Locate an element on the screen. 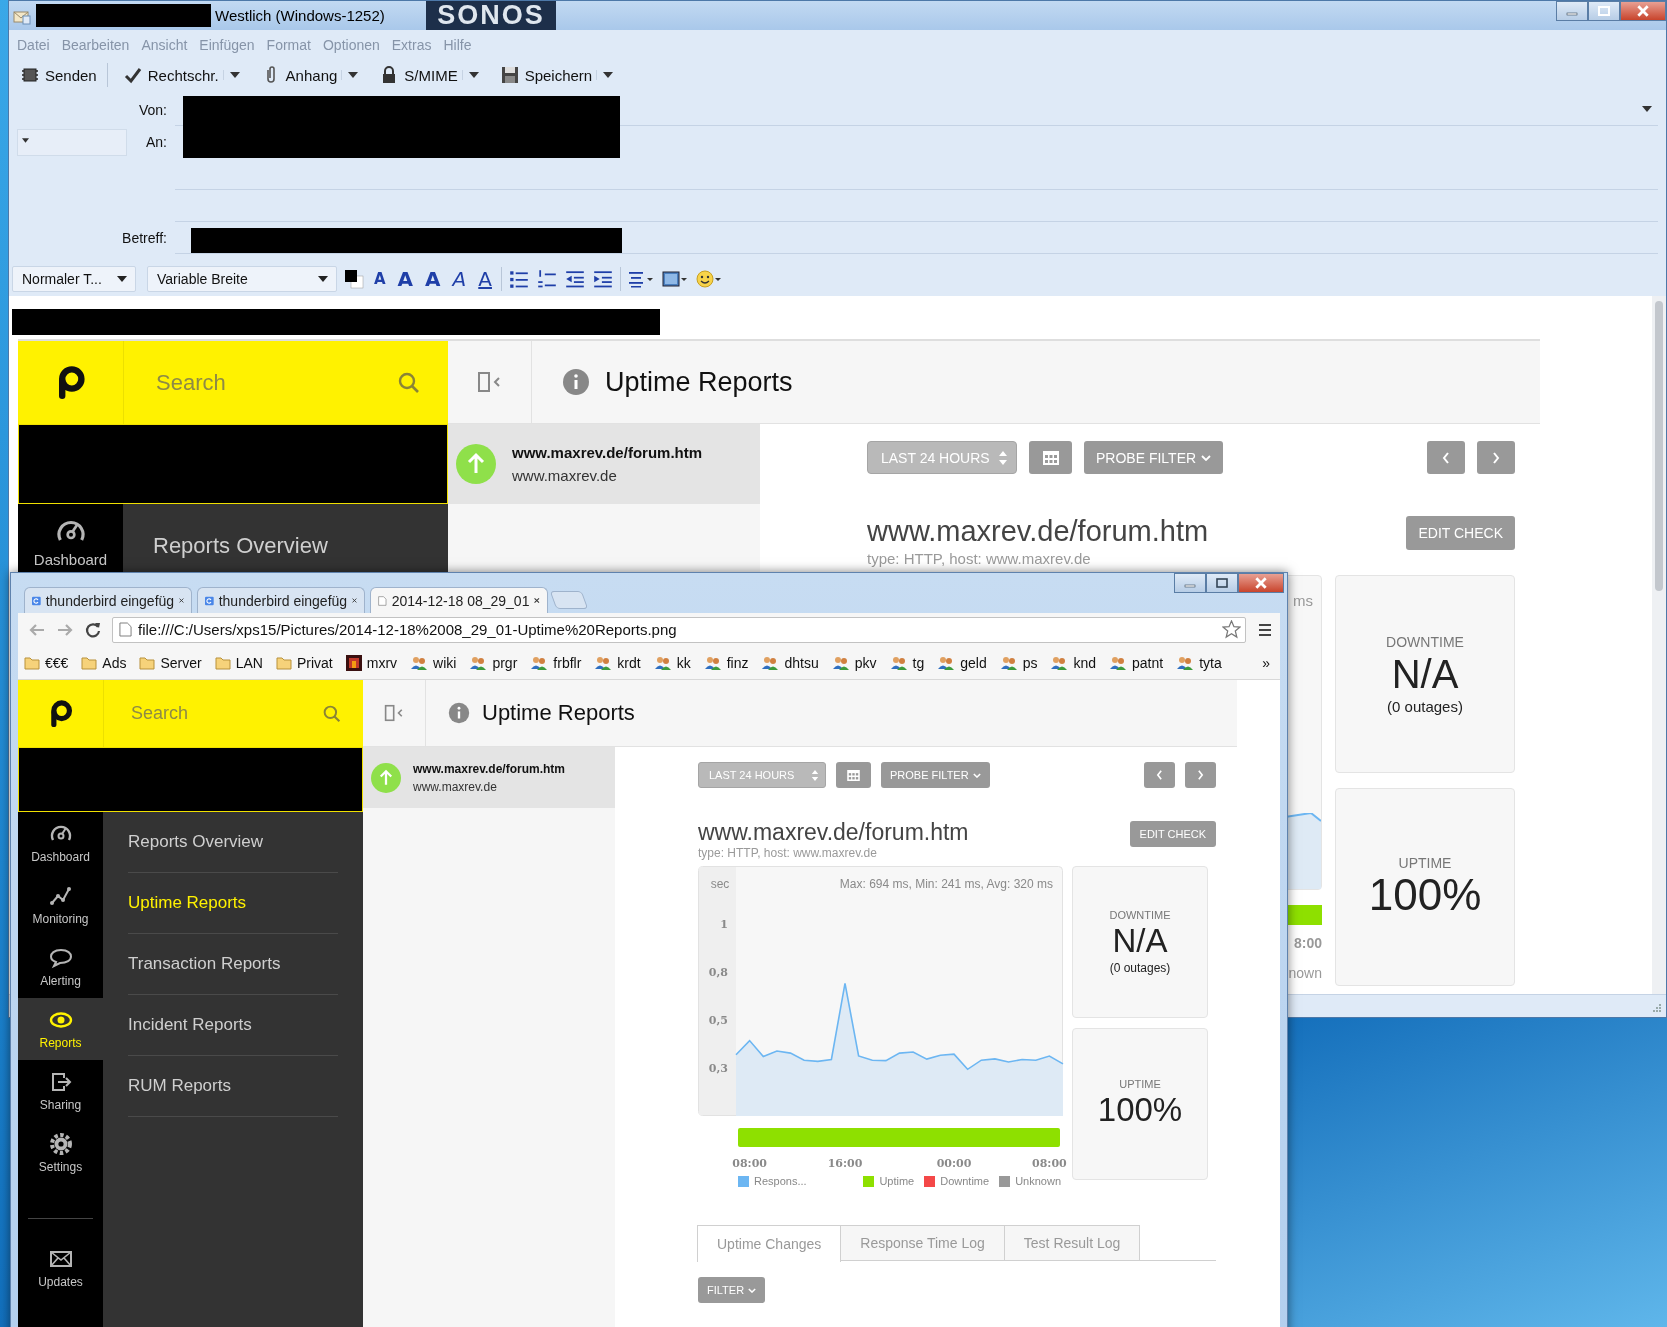 The height and width of the screenshot is (1327, 1667). bookmark: ps is located at coordinates (1018, 662).